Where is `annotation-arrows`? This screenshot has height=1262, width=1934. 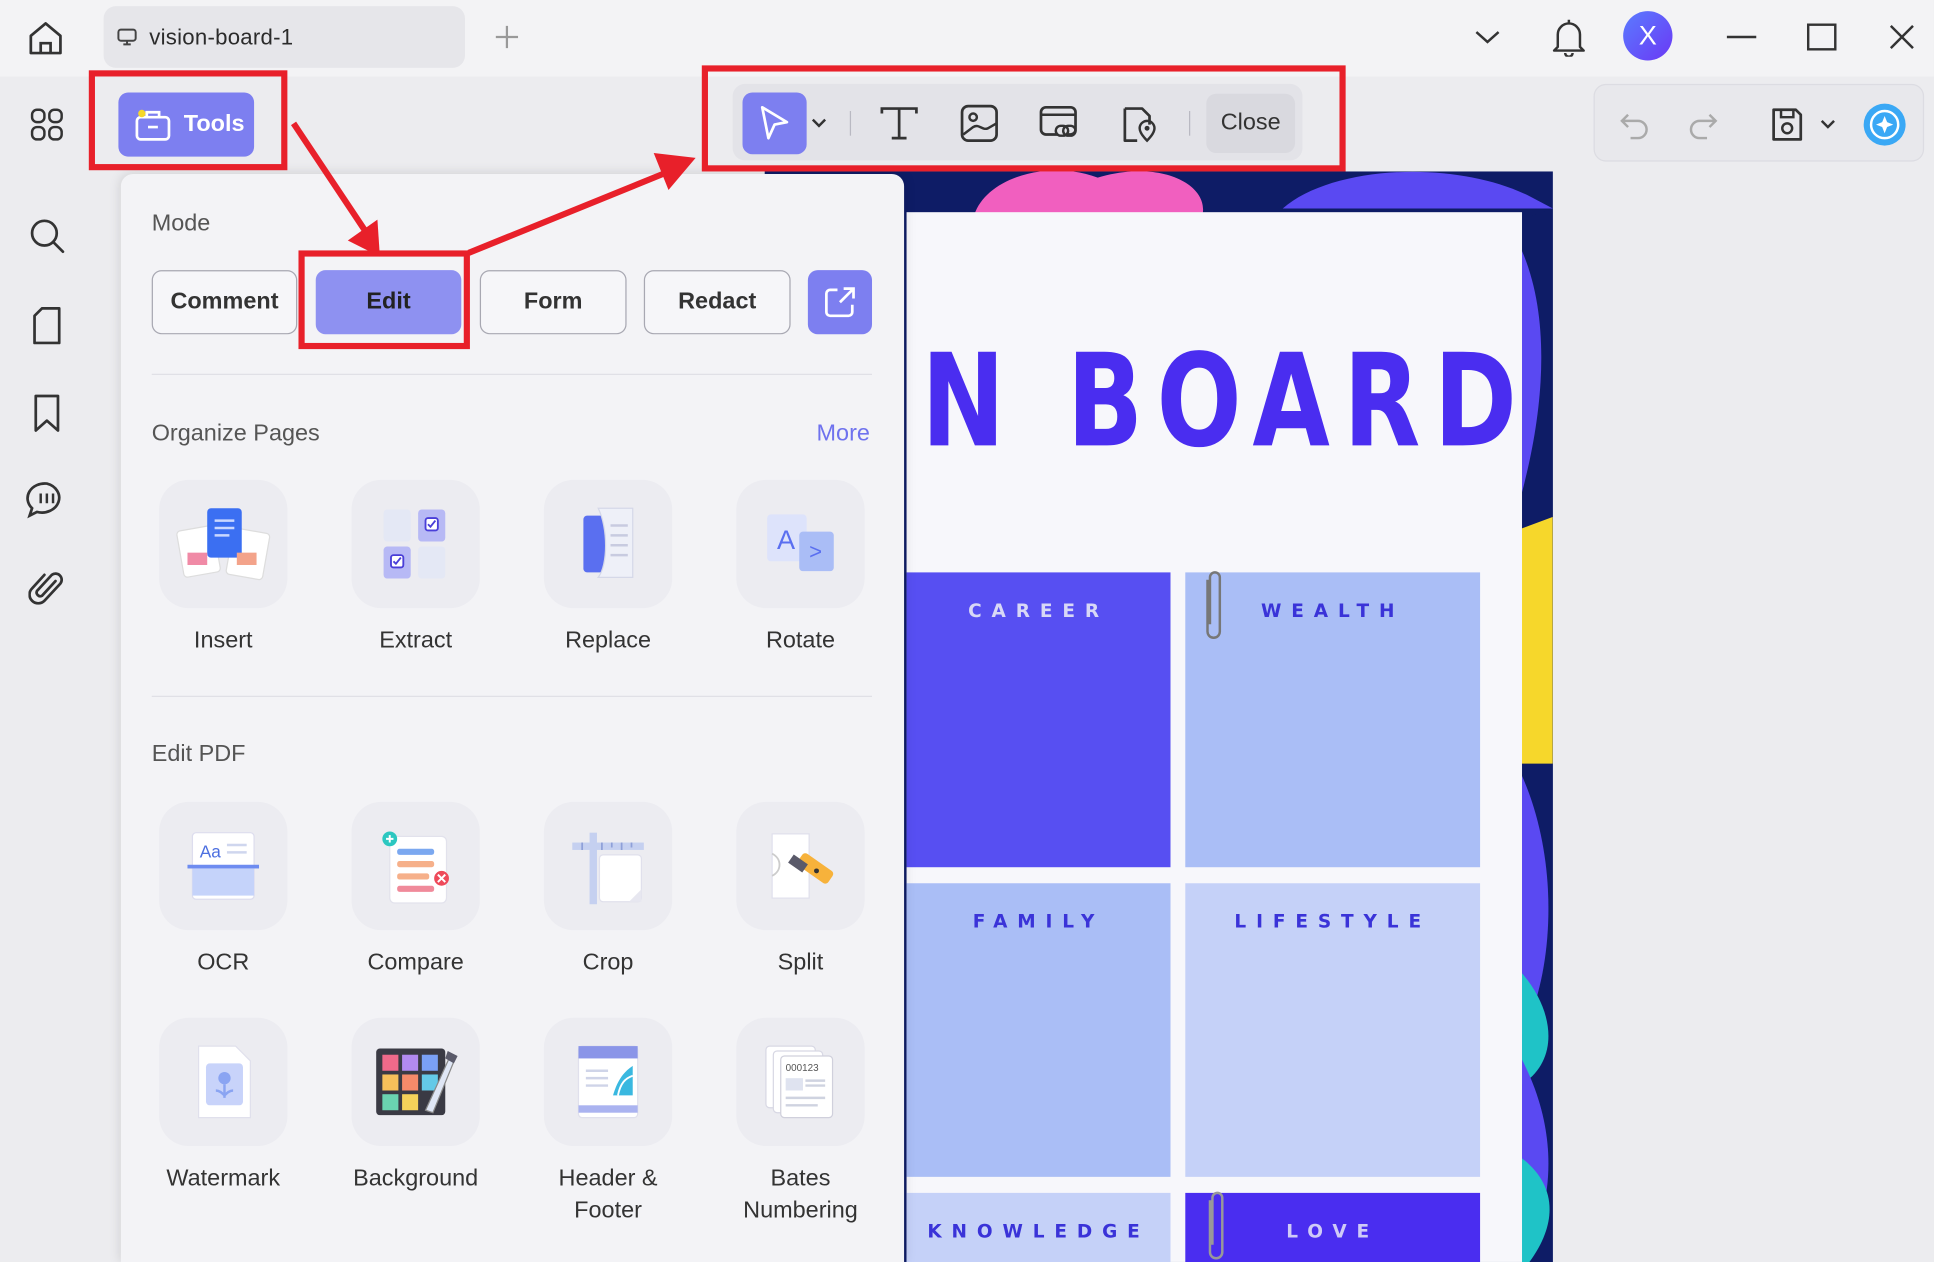
annotation-arrows is located at coordinates (493, 189).